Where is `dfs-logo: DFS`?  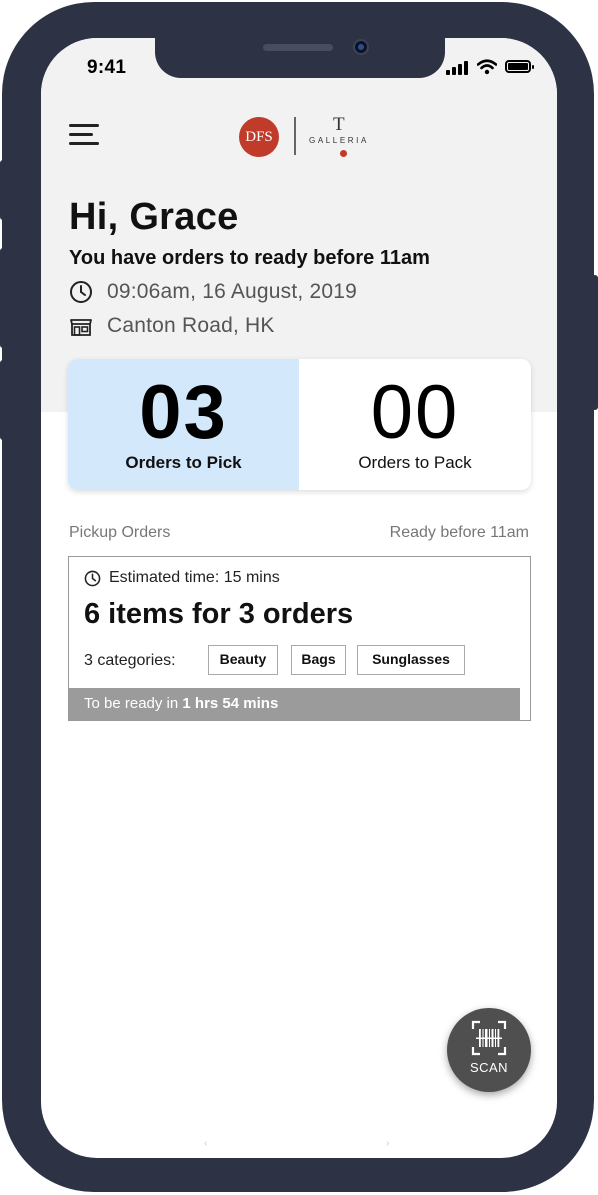
dfs-logo: DFS is located at coordinates (259, 137).